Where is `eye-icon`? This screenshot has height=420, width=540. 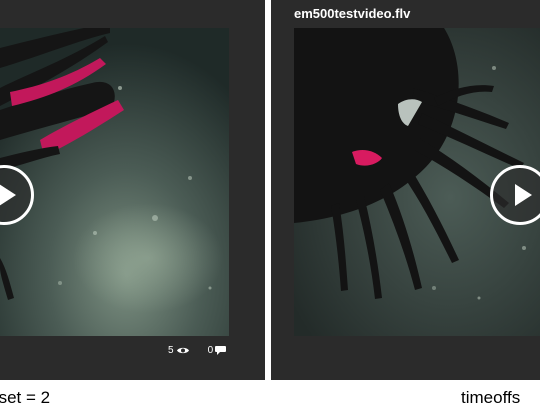 eye-icon is located at coordinates (182, 350).